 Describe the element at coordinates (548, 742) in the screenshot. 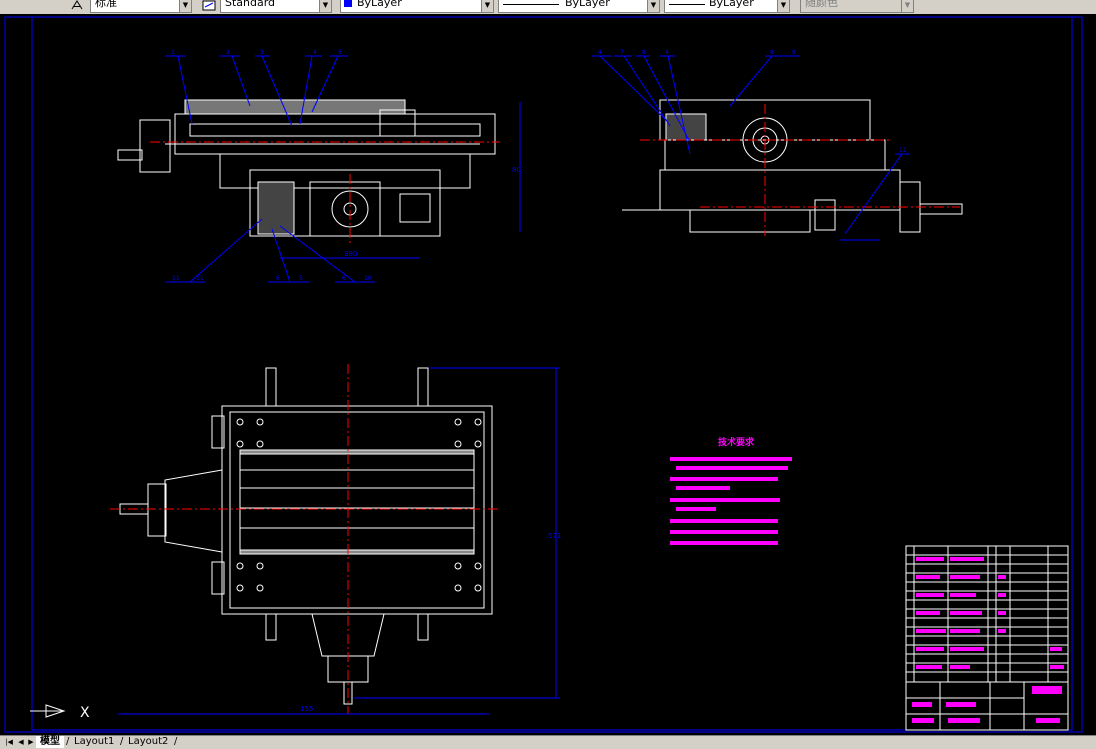

I see `layout-tabs-bar: |◀ ◀ ▶ 模型 / Layout1 / Layout2 /` at that location.